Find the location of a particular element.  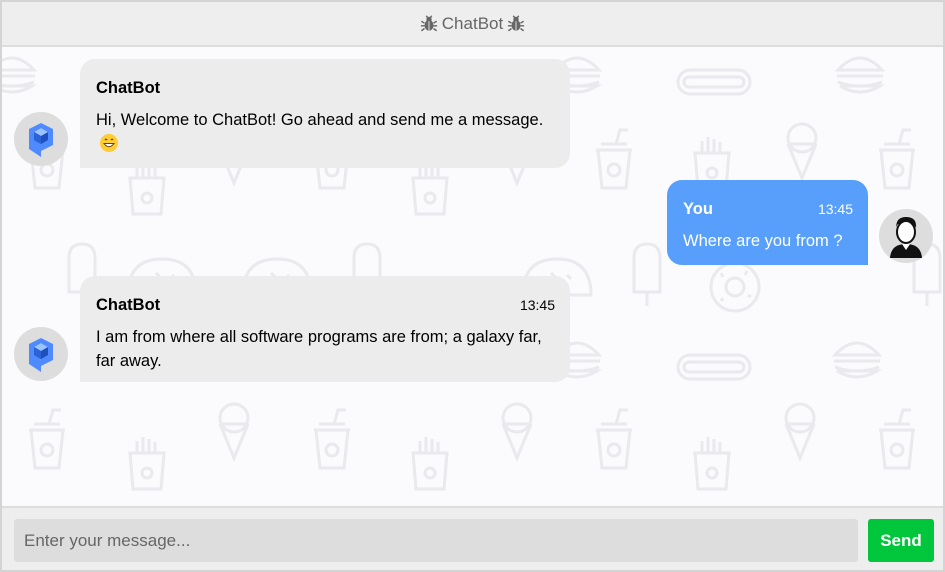

person-icon is located at coordinates (906, 237).